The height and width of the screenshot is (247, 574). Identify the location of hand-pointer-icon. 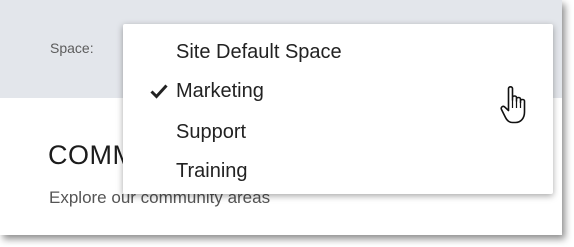
(513, 105).